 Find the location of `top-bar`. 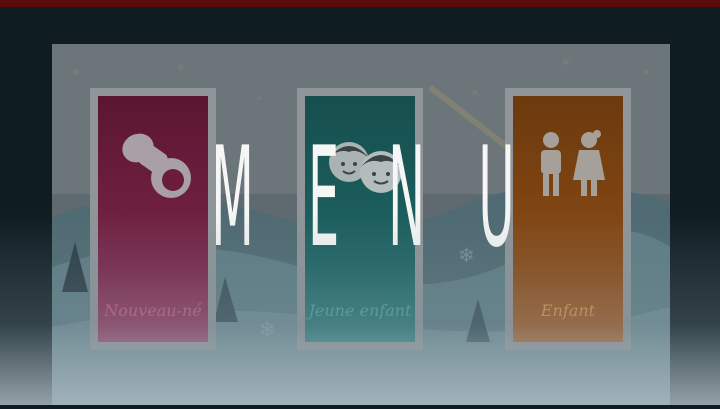

top-bar is located at coordinates (360, 3).